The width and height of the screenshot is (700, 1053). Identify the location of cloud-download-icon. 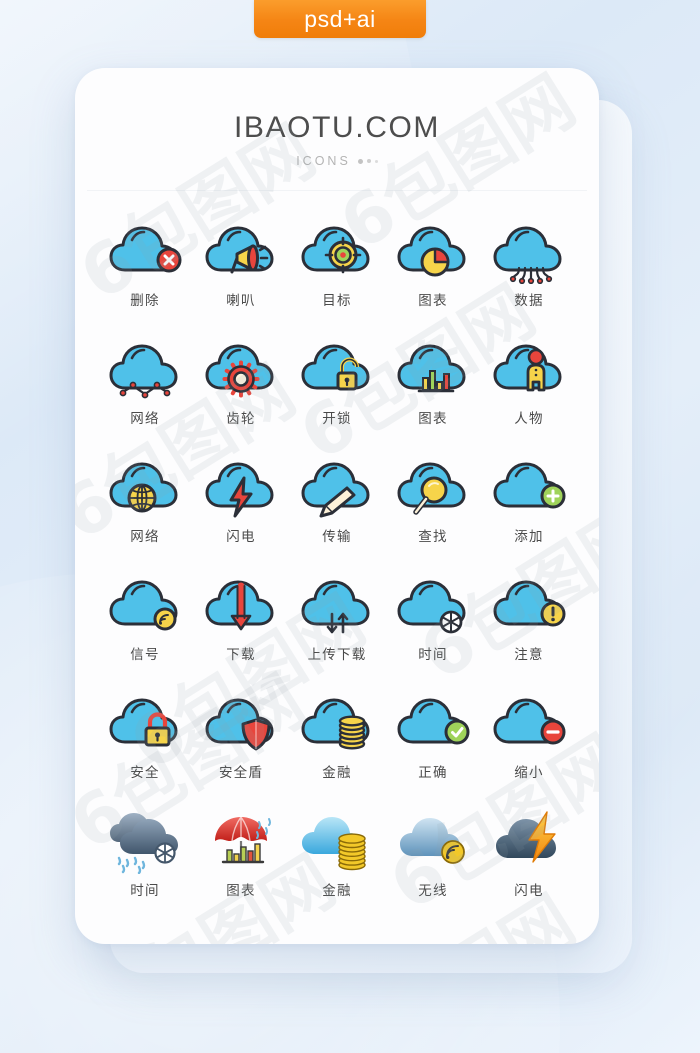
(241, 606).